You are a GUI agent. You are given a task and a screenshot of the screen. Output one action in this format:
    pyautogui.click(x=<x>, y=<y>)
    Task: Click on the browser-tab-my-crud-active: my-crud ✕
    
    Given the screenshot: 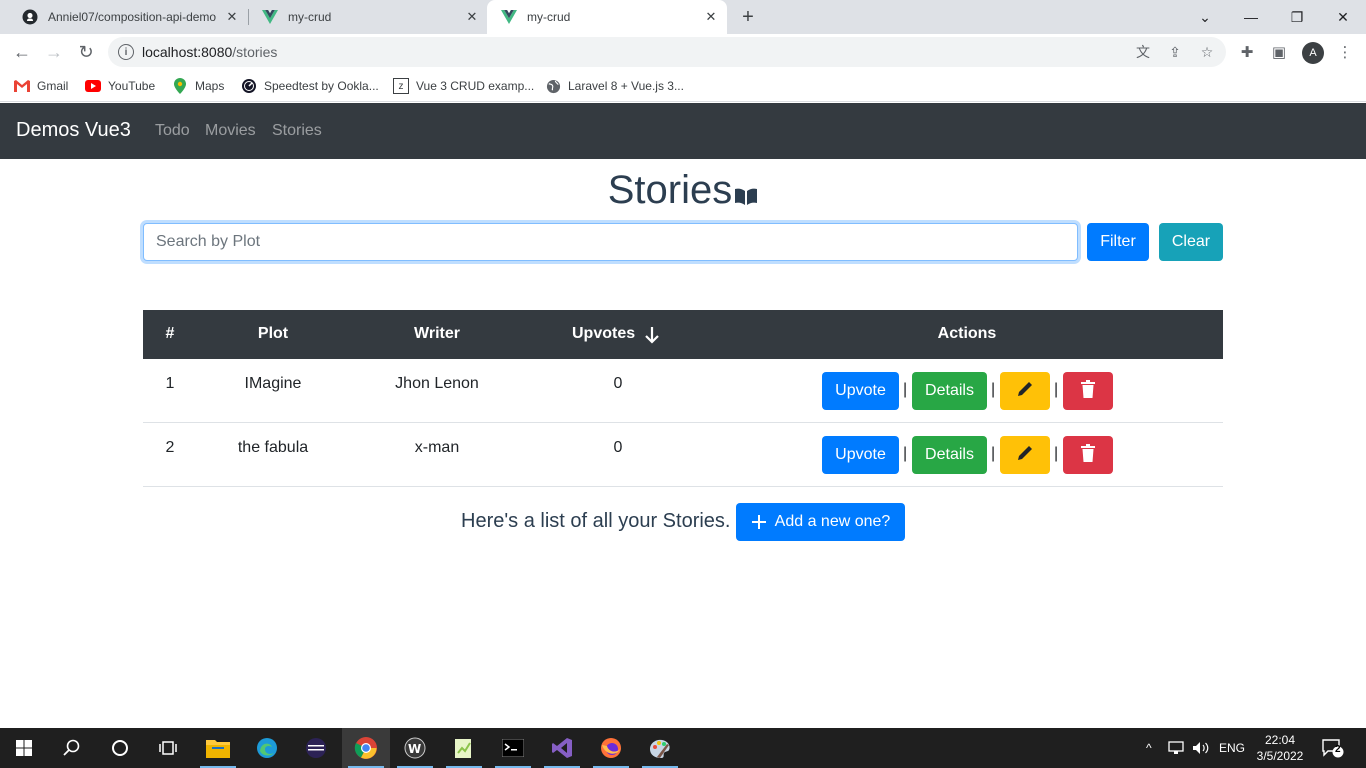 What is the action you would take?
    pyautogui.click(x=607, y=17)
    